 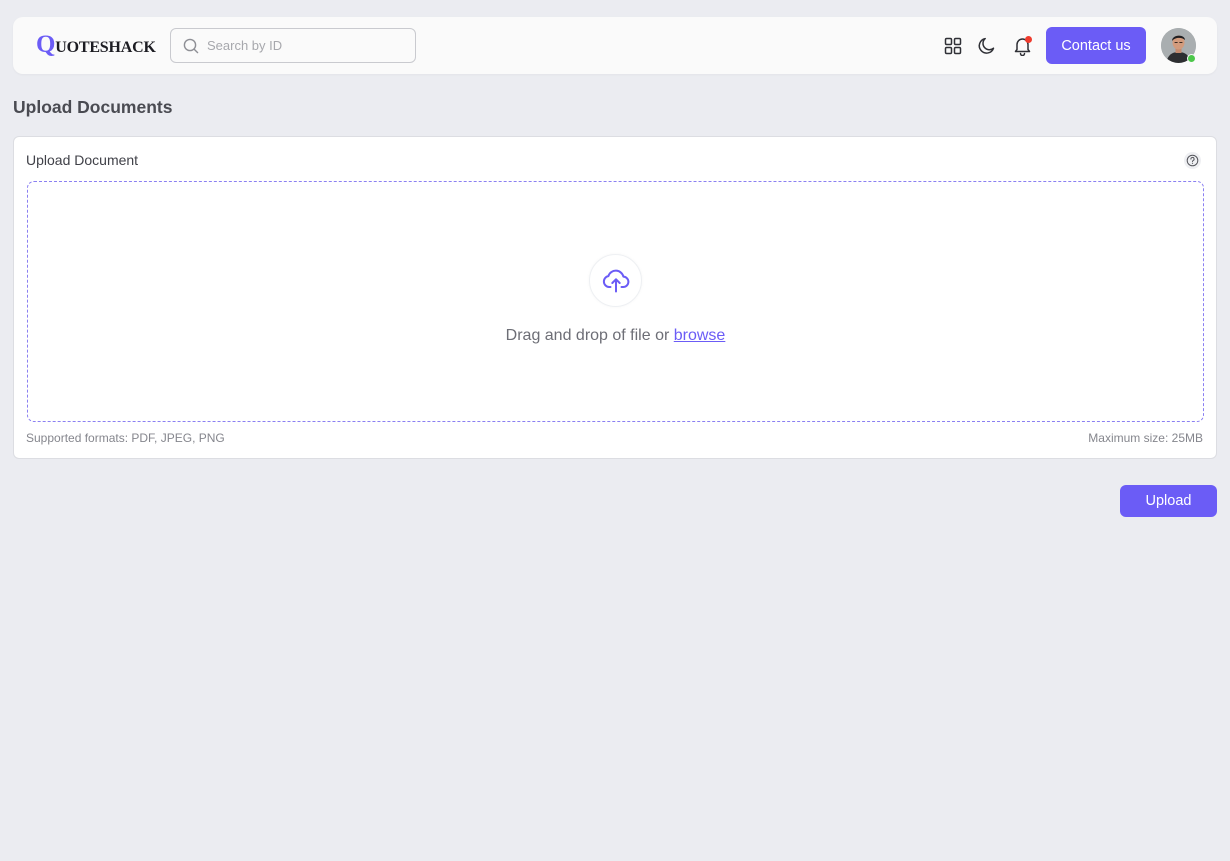 I want to click on top-navbar: QUOTESHACK Contact us, so click(x=615, y=45).